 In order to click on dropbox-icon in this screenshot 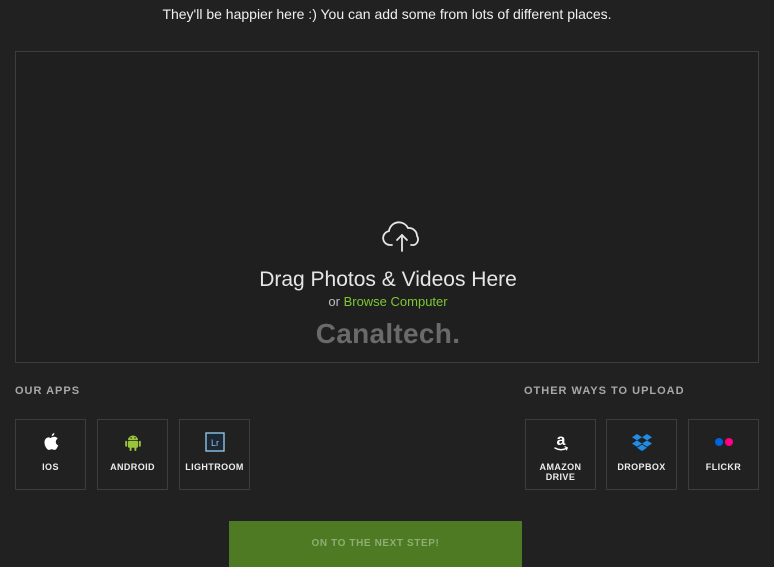, I will do `click(641, 442)`.